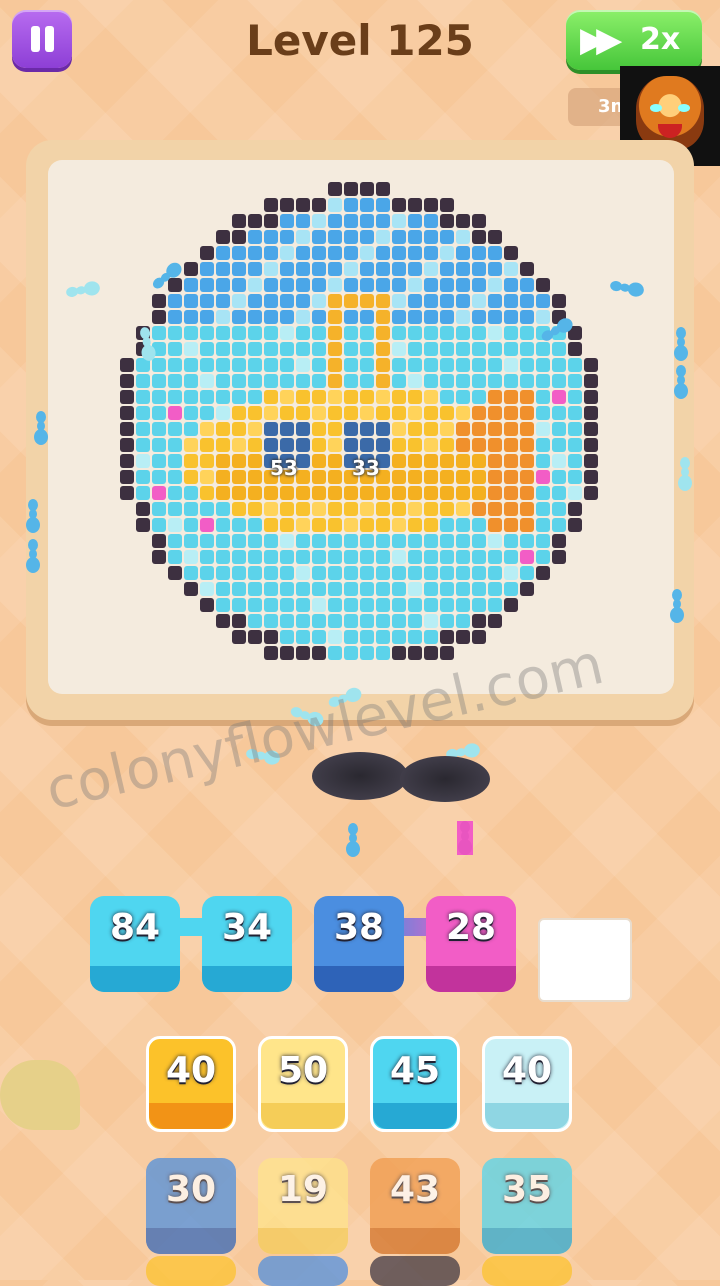 The image size is (720, 1286). Describe the element at coordinates (634, 40) in the screenshot. I see `speed-button: ▶▶ 2x` at that location.